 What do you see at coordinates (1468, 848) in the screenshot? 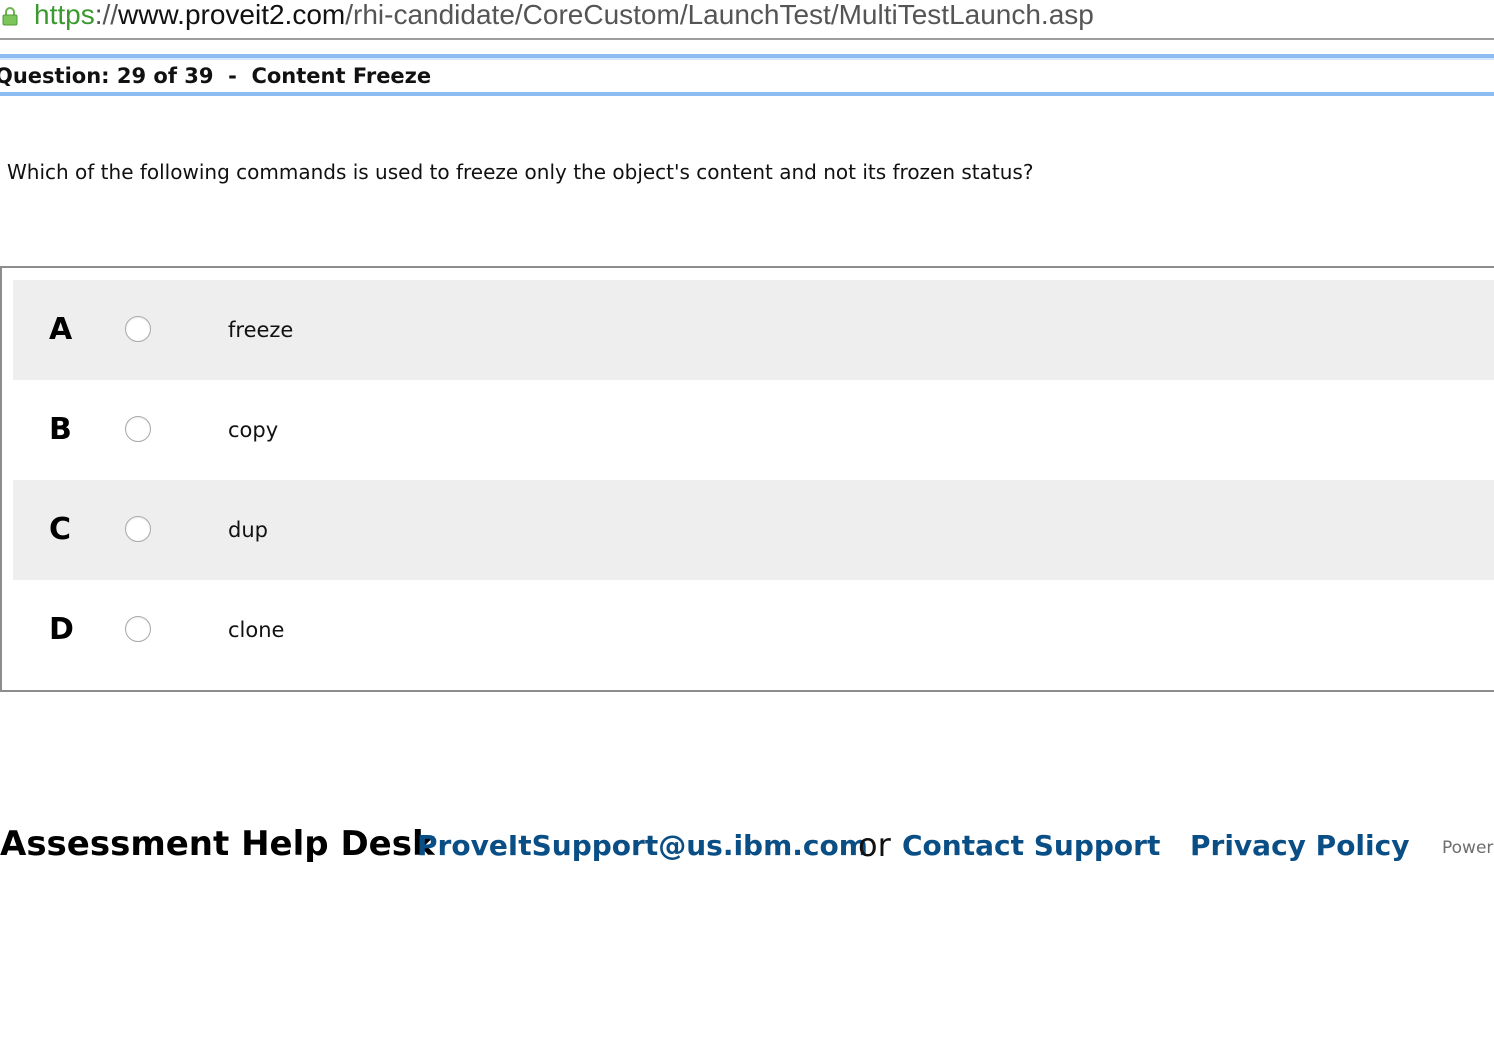
I see `powered-by-text: Power` at bounding box center [1468, 848].